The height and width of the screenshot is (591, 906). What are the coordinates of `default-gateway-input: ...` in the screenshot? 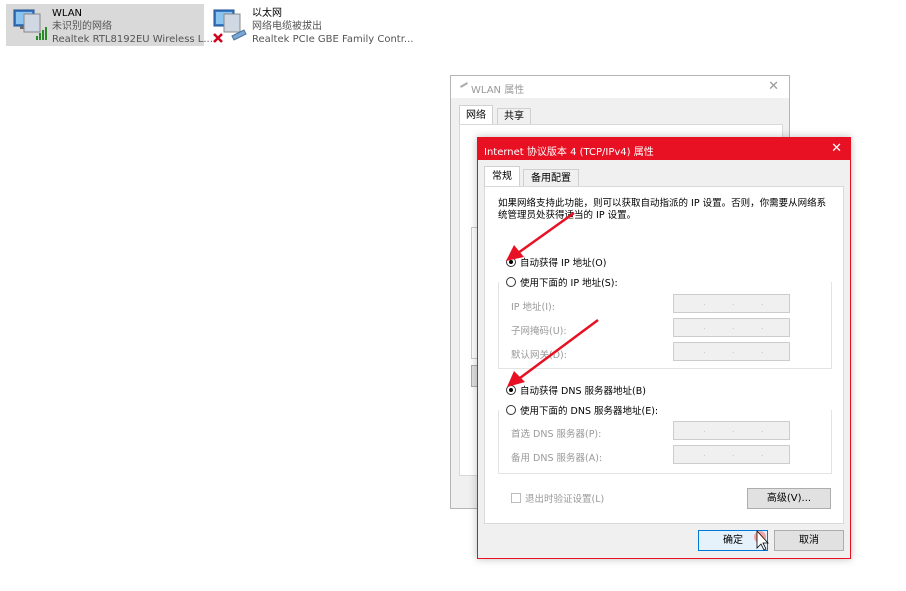 It's located at (731, 351).